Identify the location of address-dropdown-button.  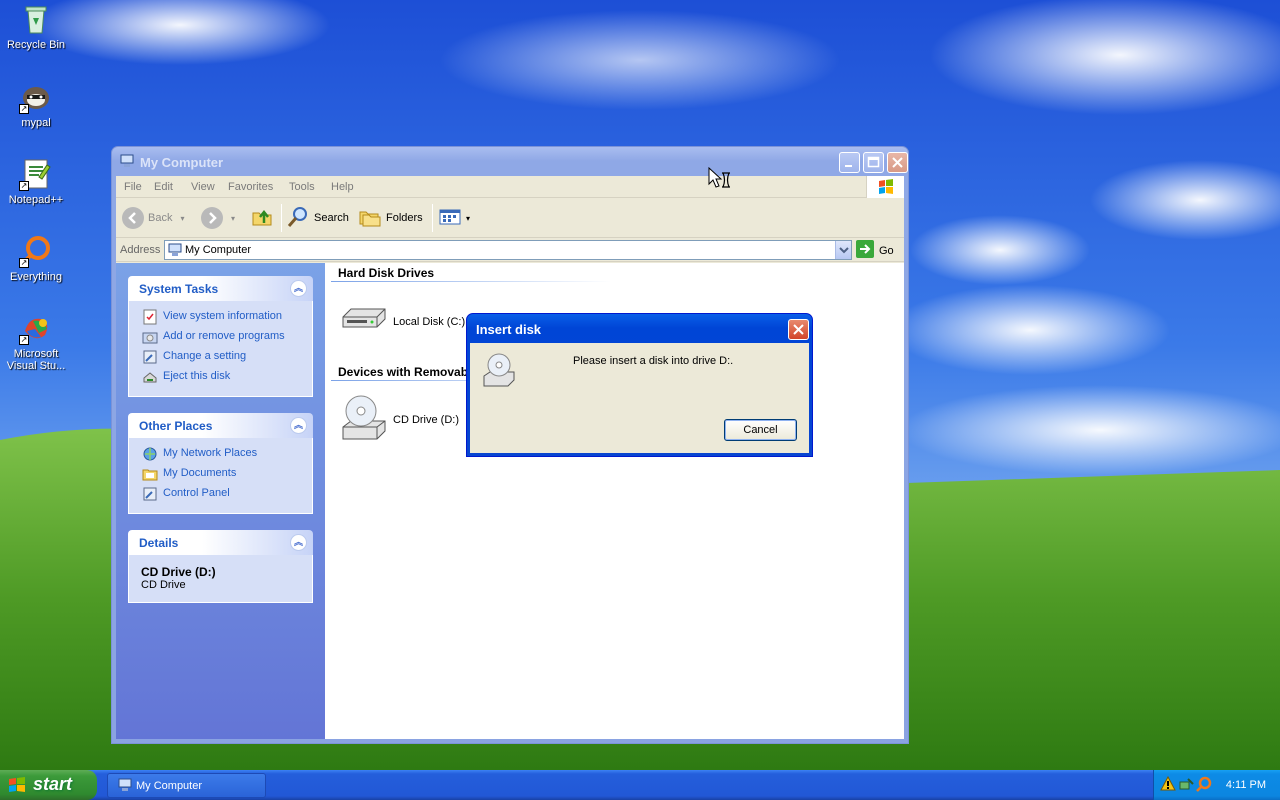
(843, 250).